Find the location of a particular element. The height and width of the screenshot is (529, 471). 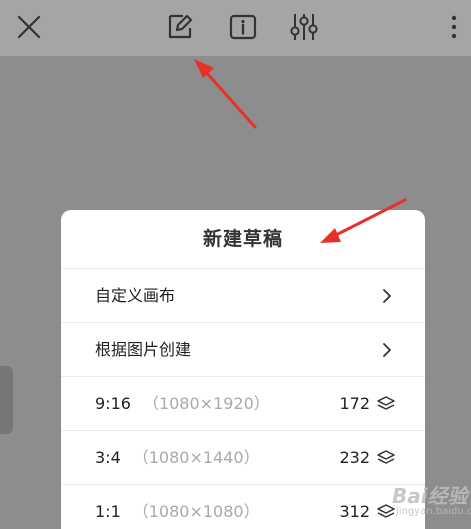

arrow-to-draft-icon is located at coordinates (225, 94).